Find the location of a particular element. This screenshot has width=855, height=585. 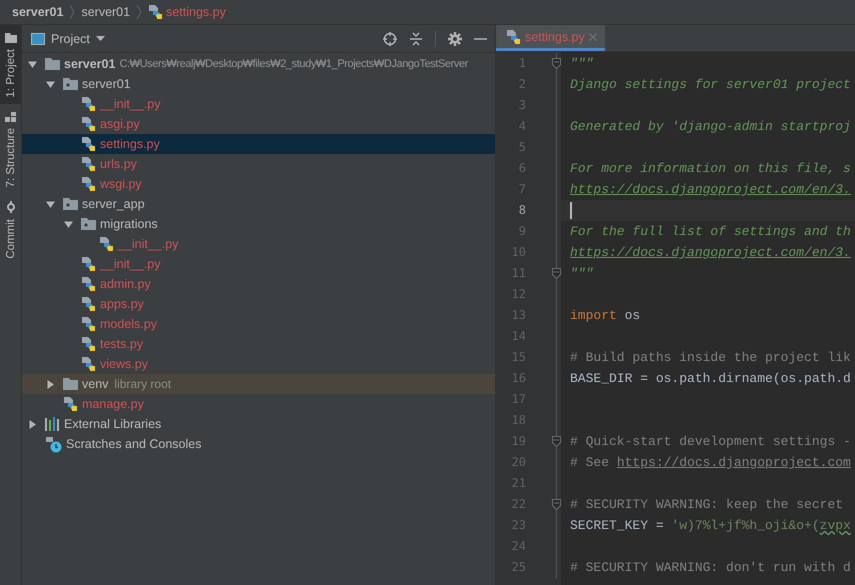

docstring-text: Generated by 'django-admin startproj is located at coordinates (710, 126).